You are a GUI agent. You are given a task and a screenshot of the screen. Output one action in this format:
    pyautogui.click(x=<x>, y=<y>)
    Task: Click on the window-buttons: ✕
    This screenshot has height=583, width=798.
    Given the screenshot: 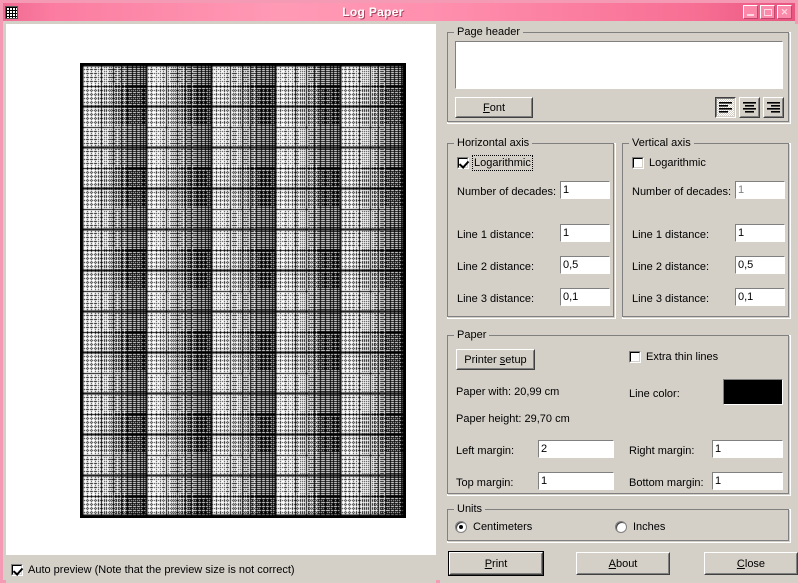 What is the action you would take?
    pyautogui.click(x=767, y=12)
    